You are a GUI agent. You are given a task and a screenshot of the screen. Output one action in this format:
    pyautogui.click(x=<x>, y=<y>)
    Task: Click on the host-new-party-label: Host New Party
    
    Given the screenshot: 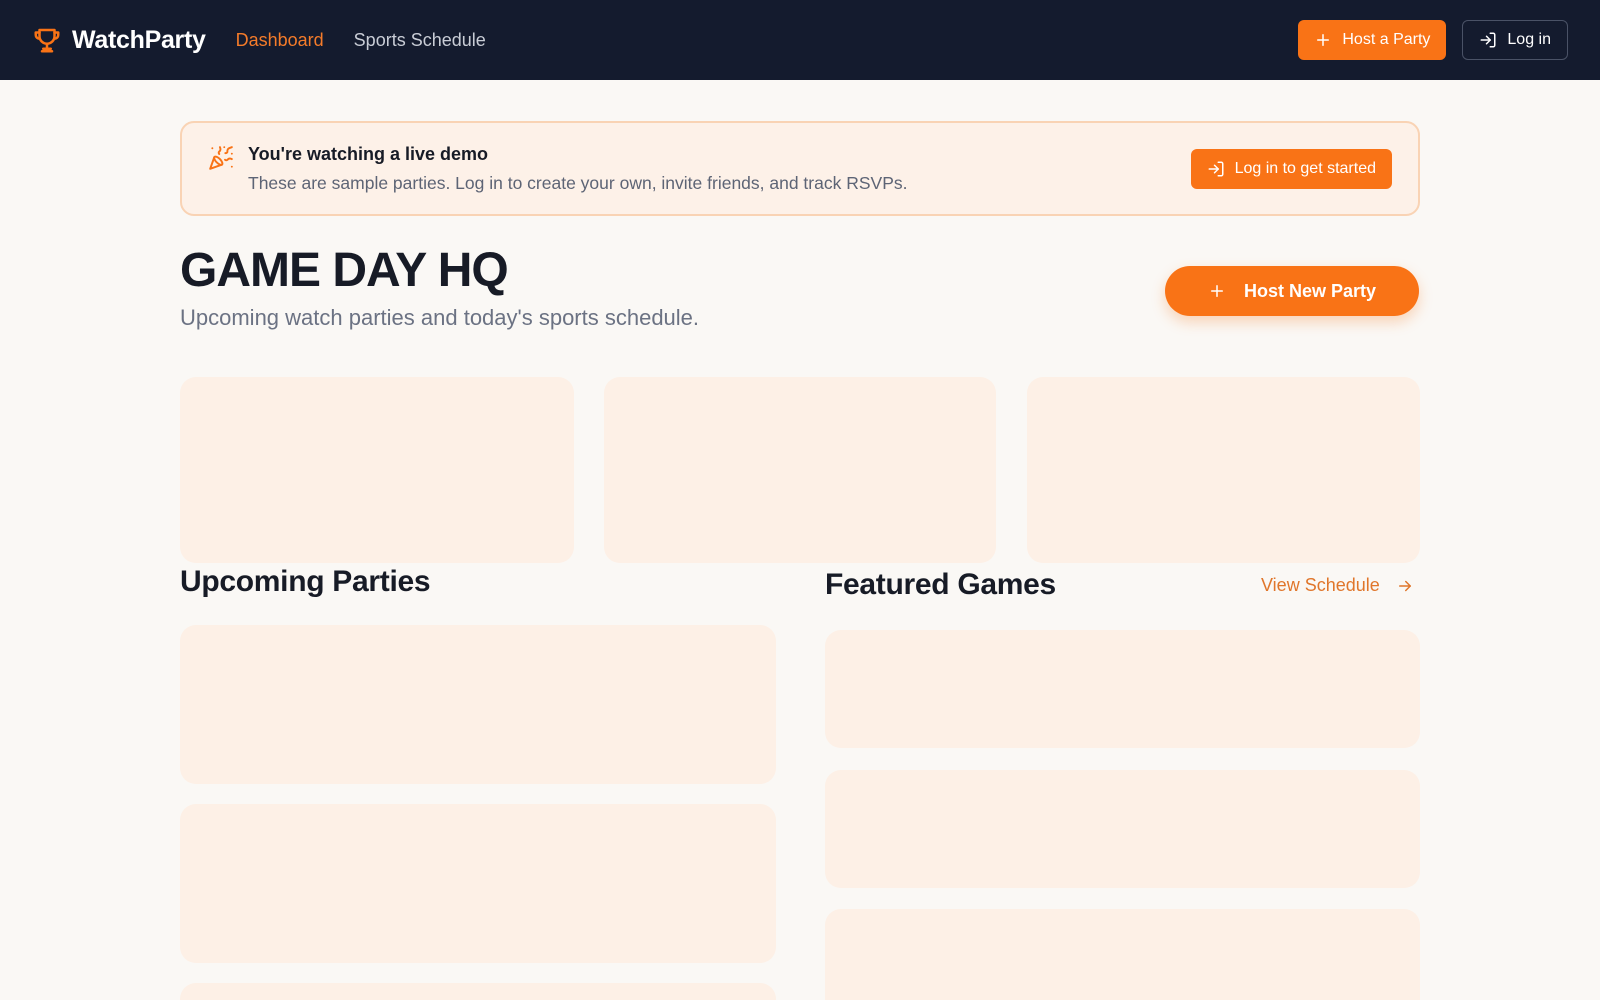 What is the action you would take?
    pyautogui.click(x=1310, y=290)
    